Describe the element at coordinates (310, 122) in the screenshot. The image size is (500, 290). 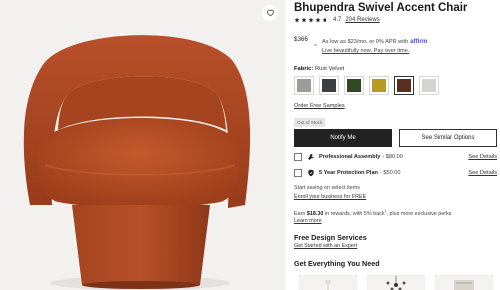
I see `stock-status-badge: Out of Stock` at that location.